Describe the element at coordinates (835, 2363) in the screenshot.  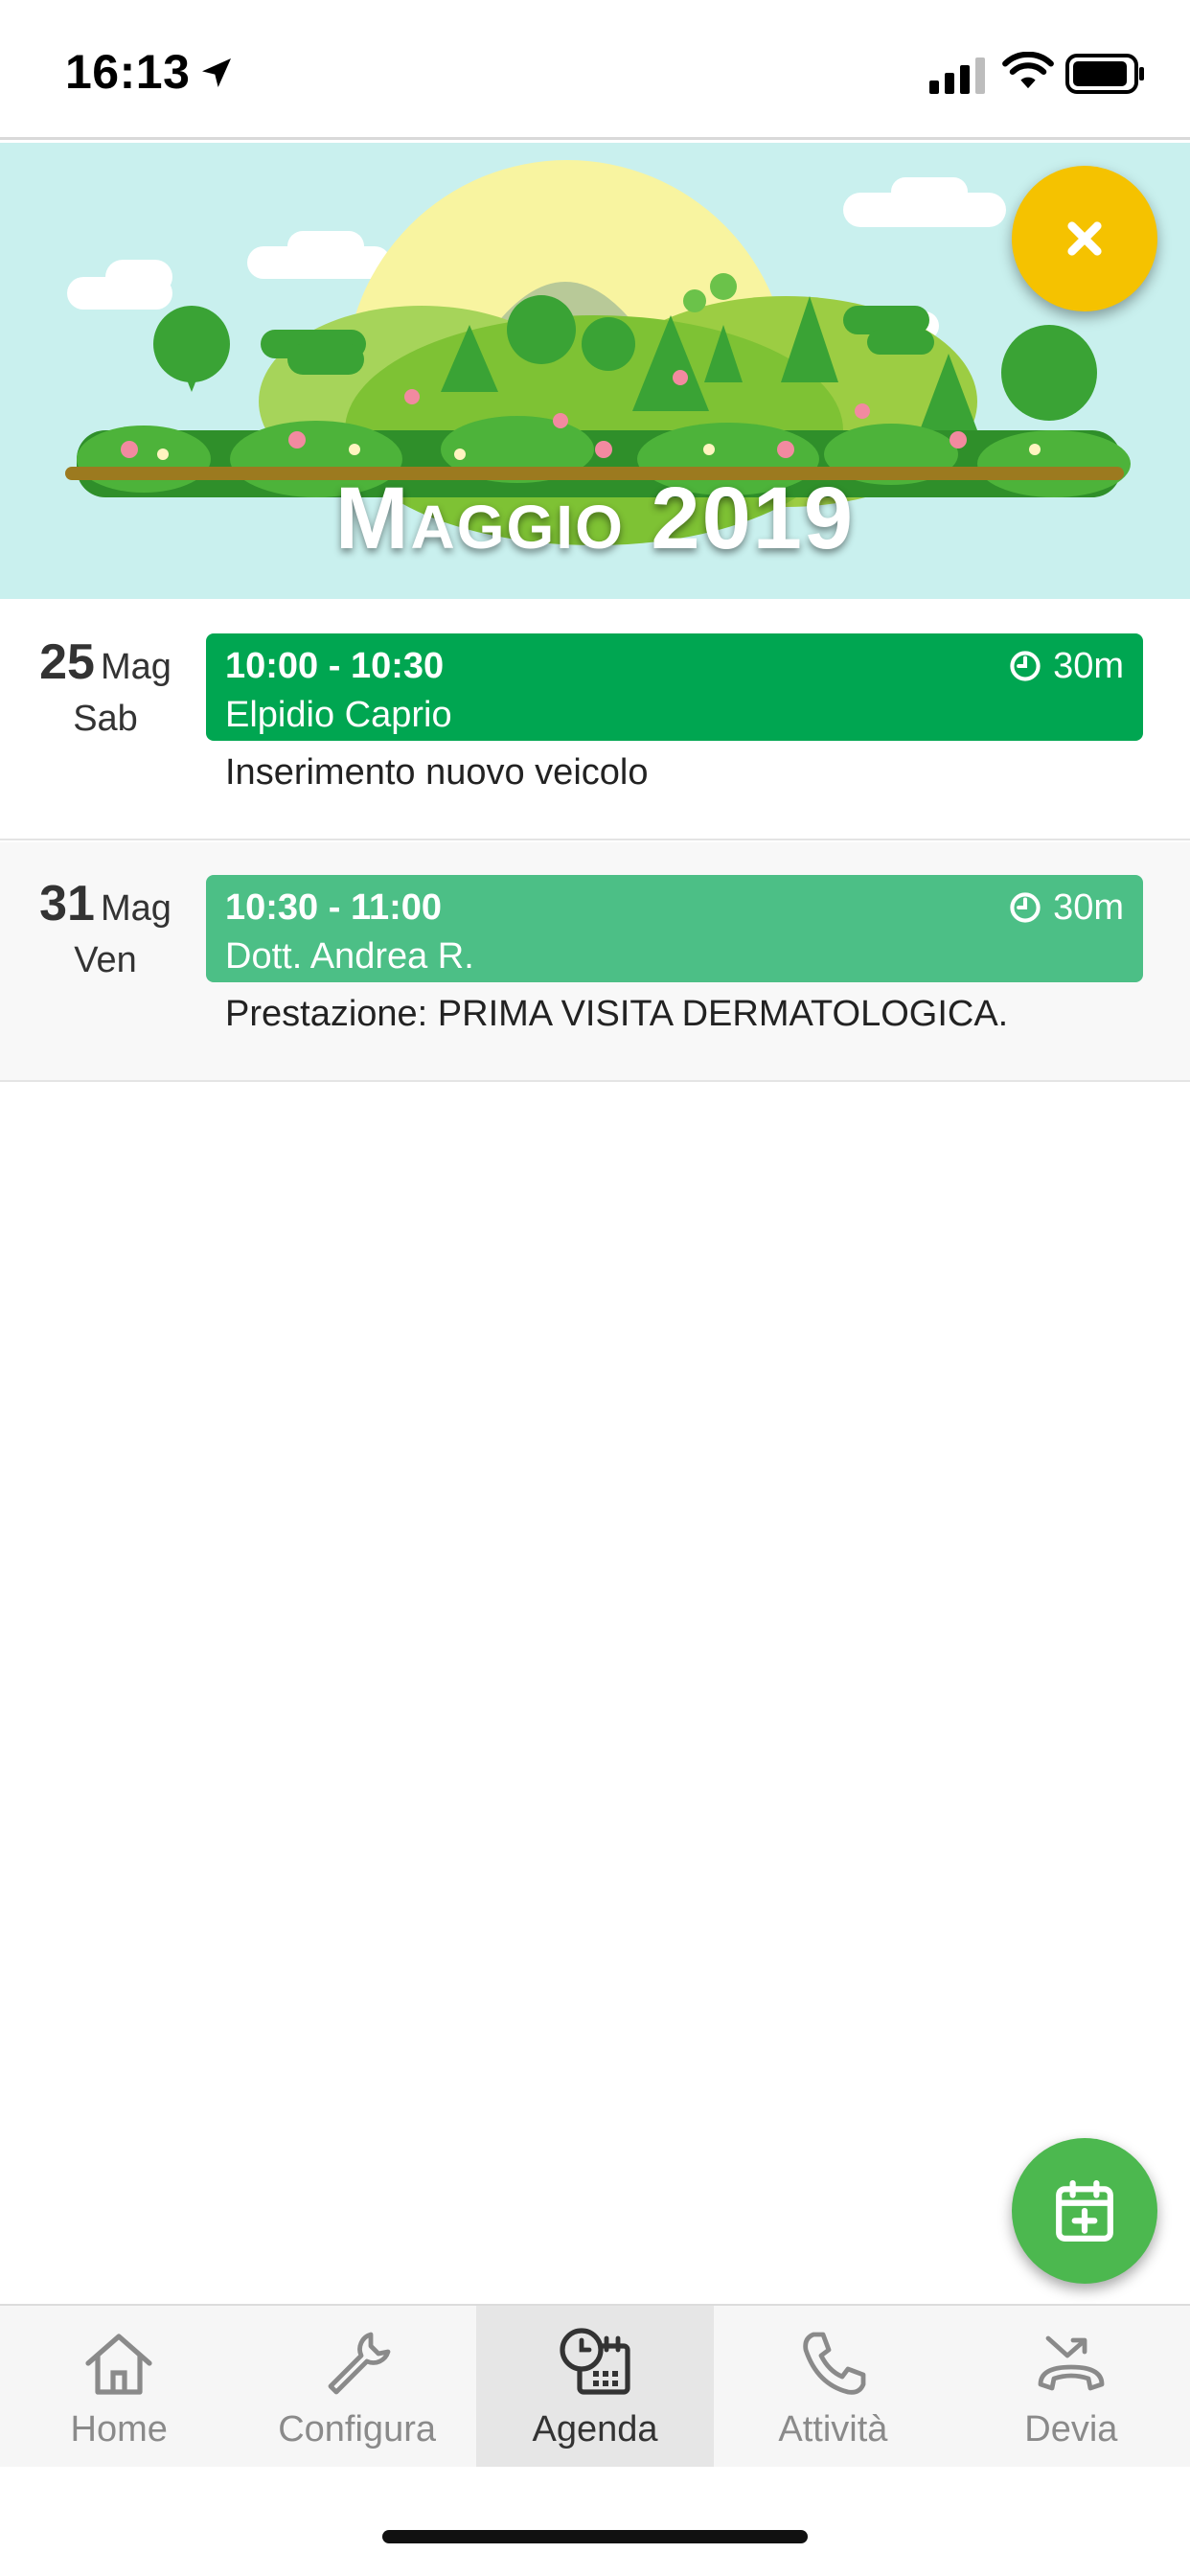
I see `phone-icon` at that location.